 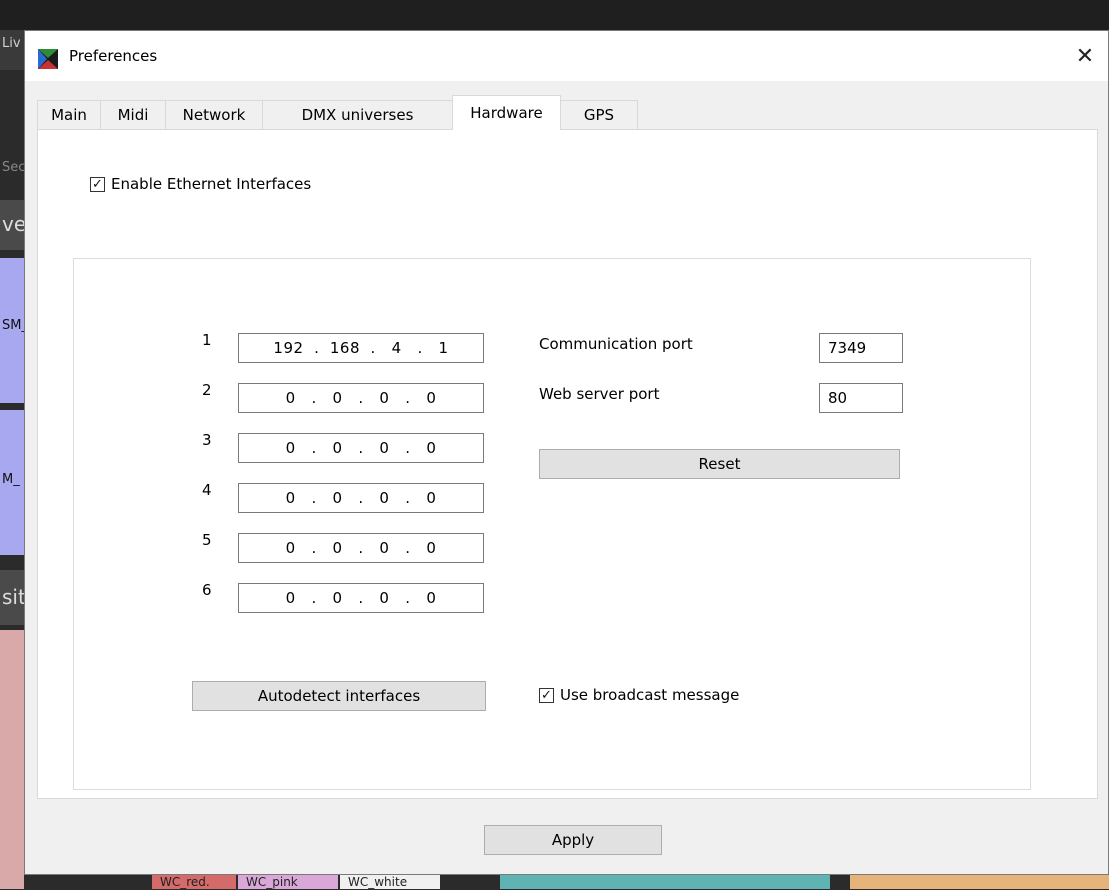 I want to click on title-bar: Preferences ✕, so click(x=566, y=56).